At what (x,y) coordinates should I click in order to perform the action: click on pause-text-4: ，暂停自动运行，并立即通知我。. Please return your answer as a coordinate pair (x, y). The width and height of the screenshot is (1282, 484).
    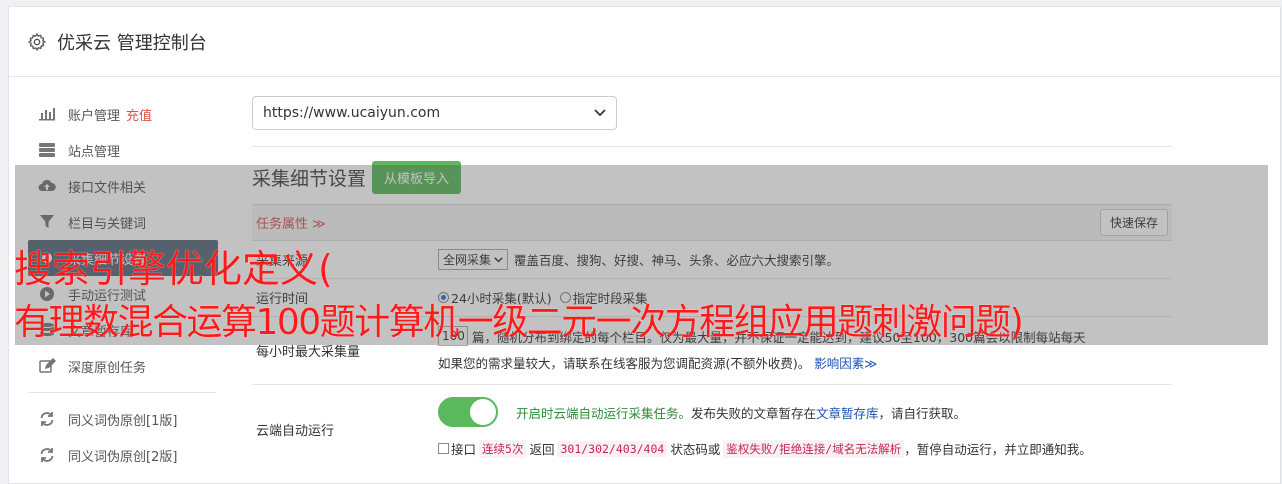
    Looking at the image, I should click on (998, 449).